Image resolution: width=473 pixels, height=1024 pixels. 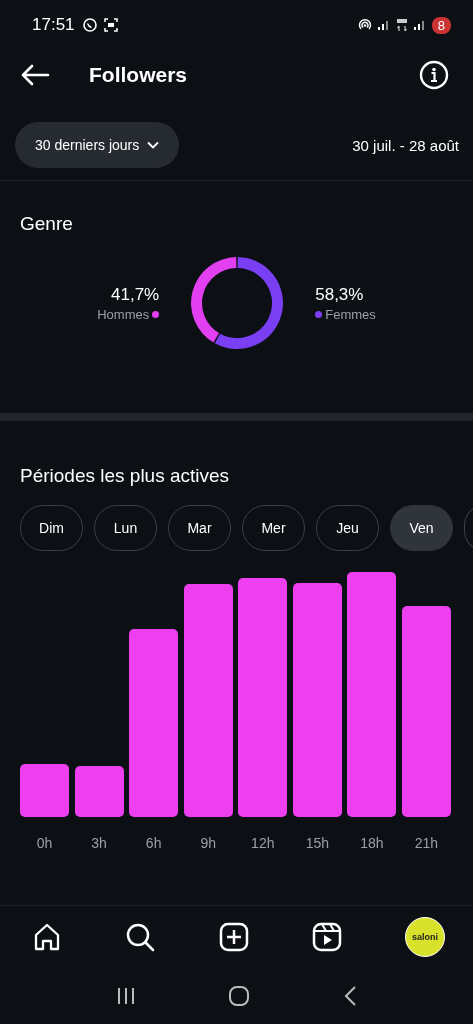 I want to click on hour-label: 21h, so click(x=426, y=843).